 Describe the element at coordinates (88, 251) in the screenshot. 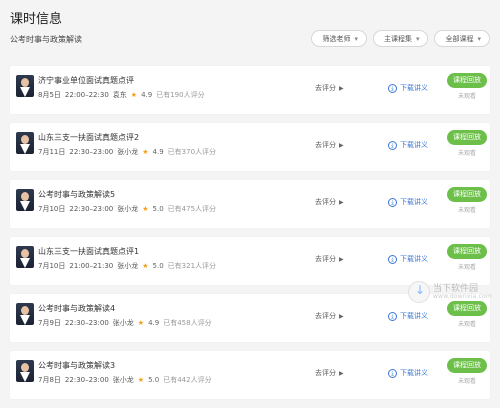

I see `course-title: 山东三支一扶面试真题点评1` at that location.